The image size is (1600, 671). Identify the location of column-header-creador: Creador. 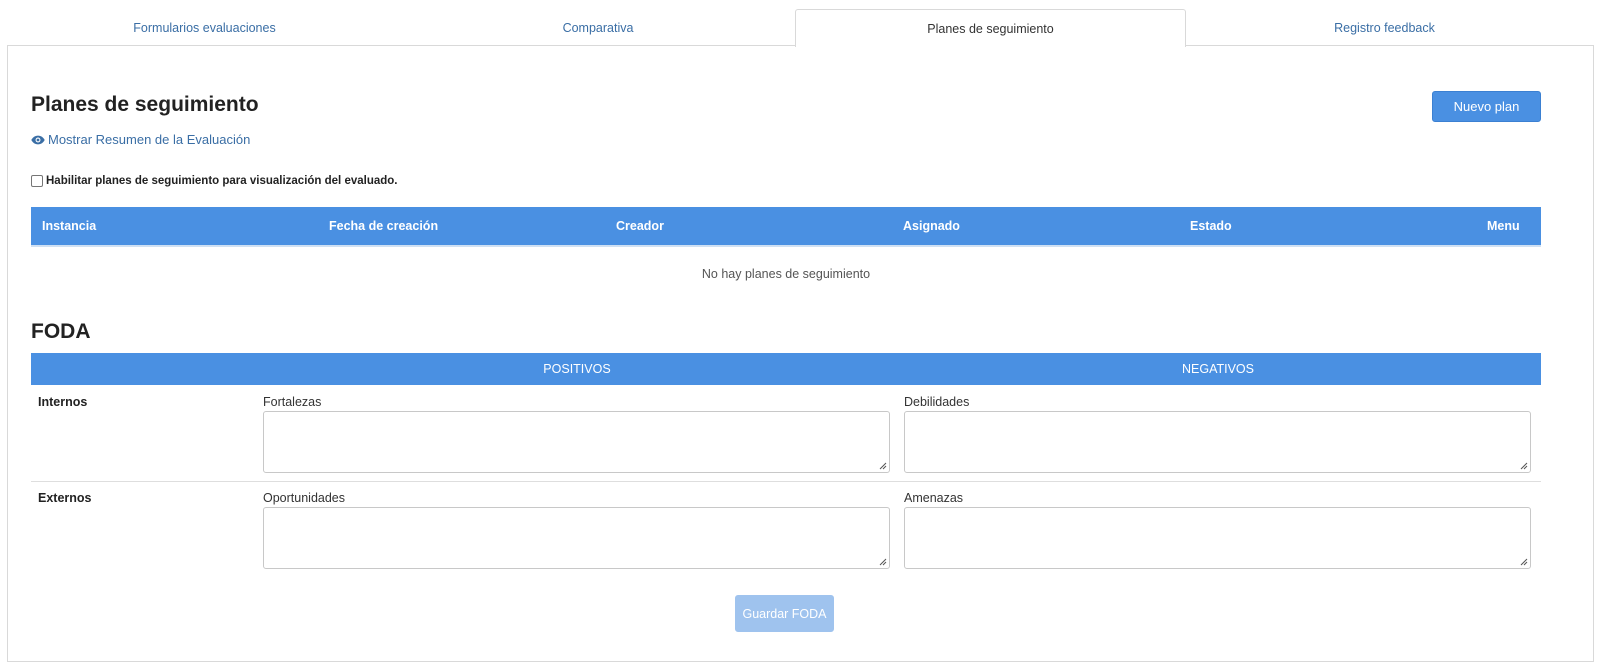
(640, 226).